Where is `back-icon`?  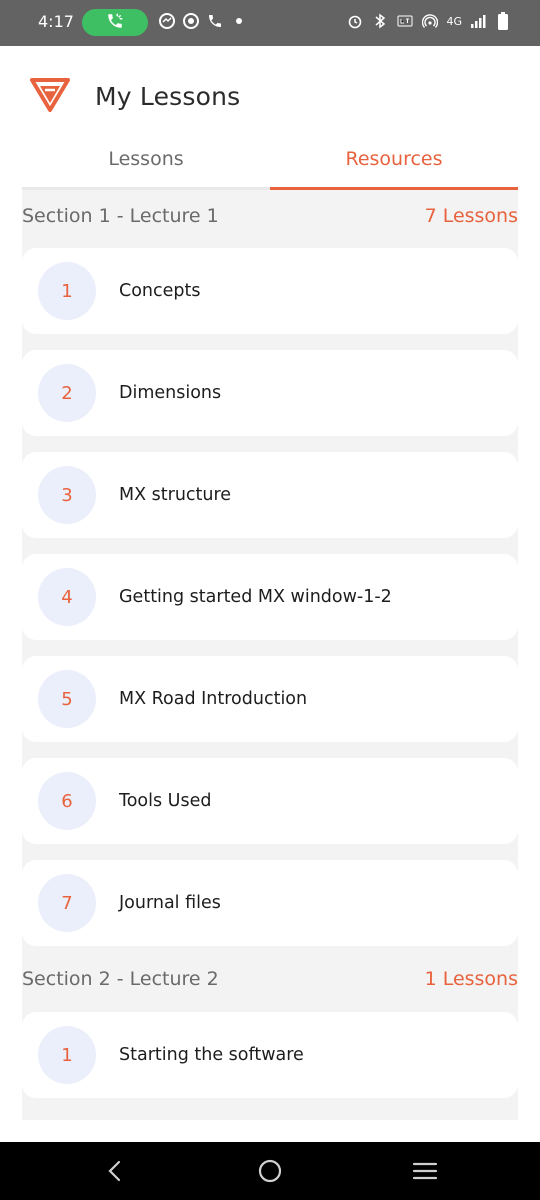
back-icon is located at coordinates (115, 1171).